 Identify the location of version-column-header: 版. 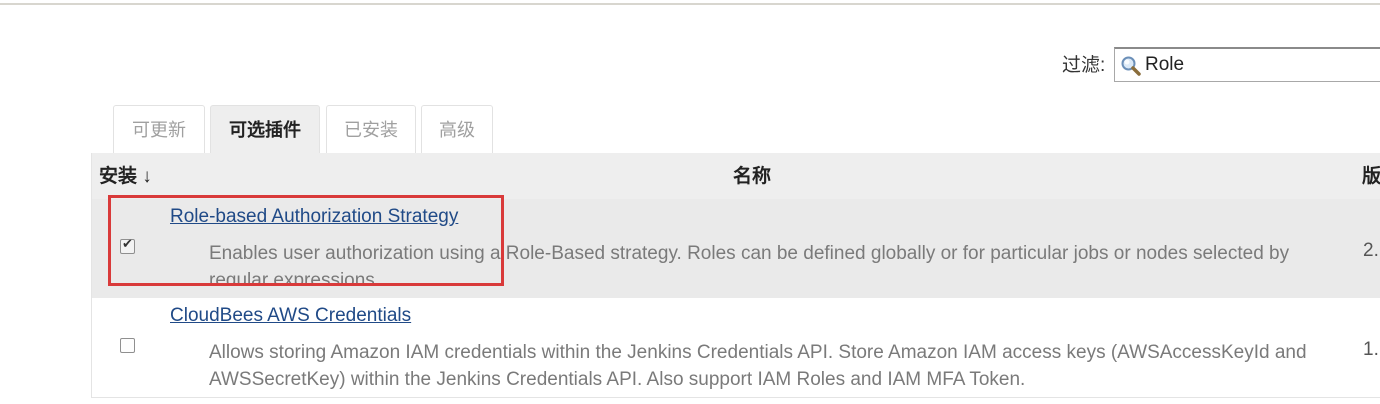
(1371, 176).